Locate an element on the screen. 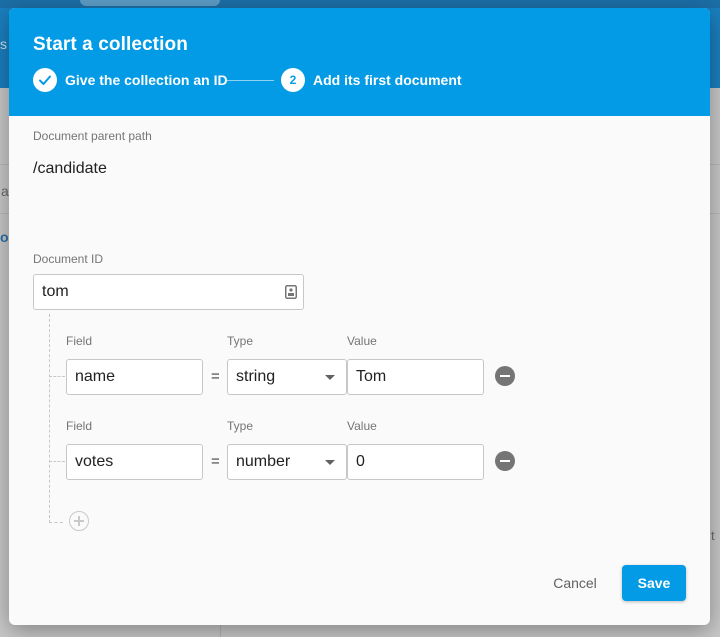 The height and width of the screenshot is (637, 720). field-type-select: number is located at coordinates (287, 462).